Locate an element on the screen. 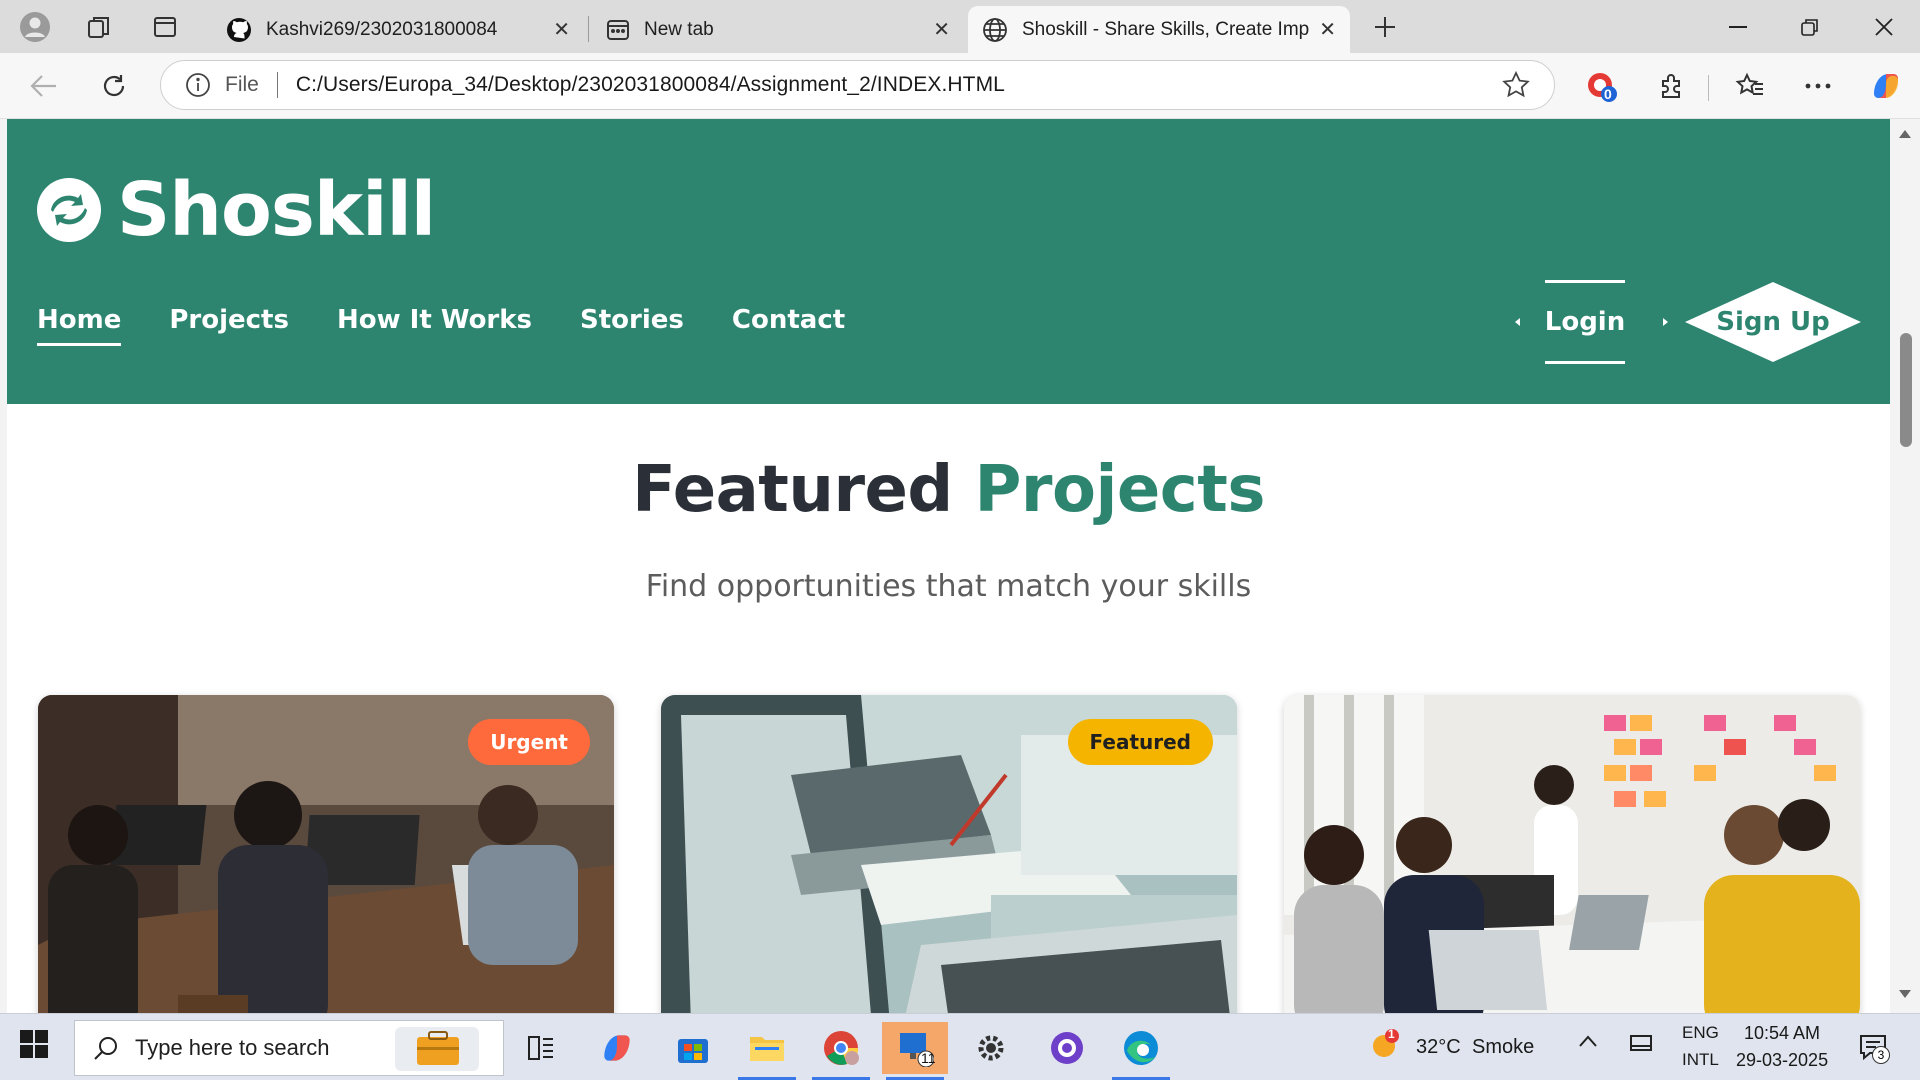  taskbar-search-box: Type here to search is located at coordinates (289, 1048).